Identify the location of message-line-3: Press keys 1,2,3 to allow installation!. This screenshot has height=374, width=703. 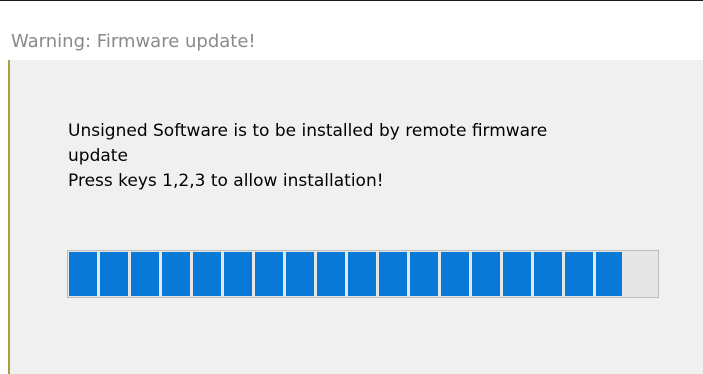
(226, 181).